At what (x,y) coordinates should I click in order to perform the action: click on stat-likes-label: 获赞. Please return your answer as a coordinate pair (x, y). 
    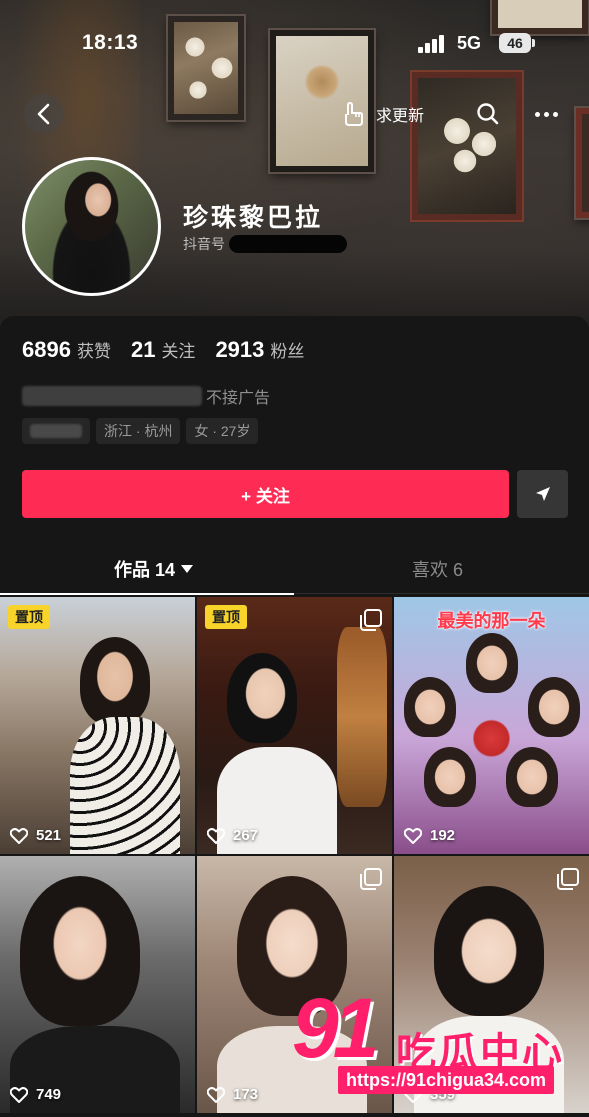
    Looking at the image, I should click on (93, 351).